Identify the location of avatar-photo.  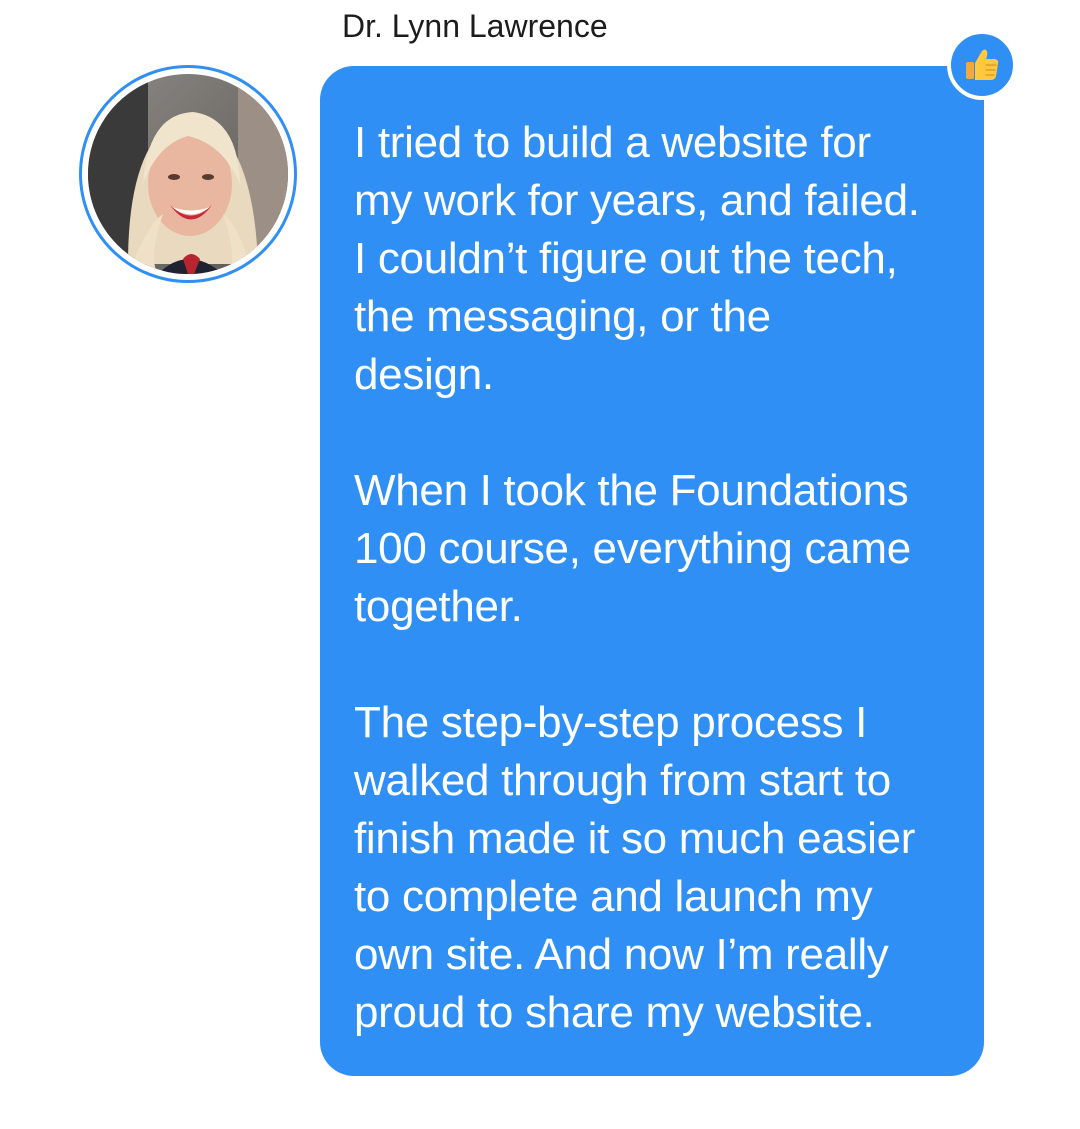
(188, 174).